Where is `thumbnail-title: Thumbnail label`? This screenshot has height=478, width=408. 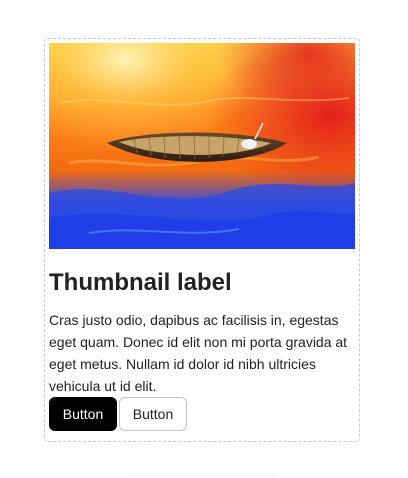 thumbnail-title: Thumbnail label is located at coordinates (140, 282).